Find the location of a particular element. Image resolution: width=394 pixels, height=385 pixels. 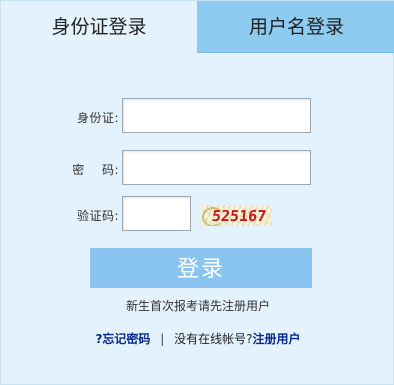

id-card-row: 身份证: is located at coordinates (197, 116).